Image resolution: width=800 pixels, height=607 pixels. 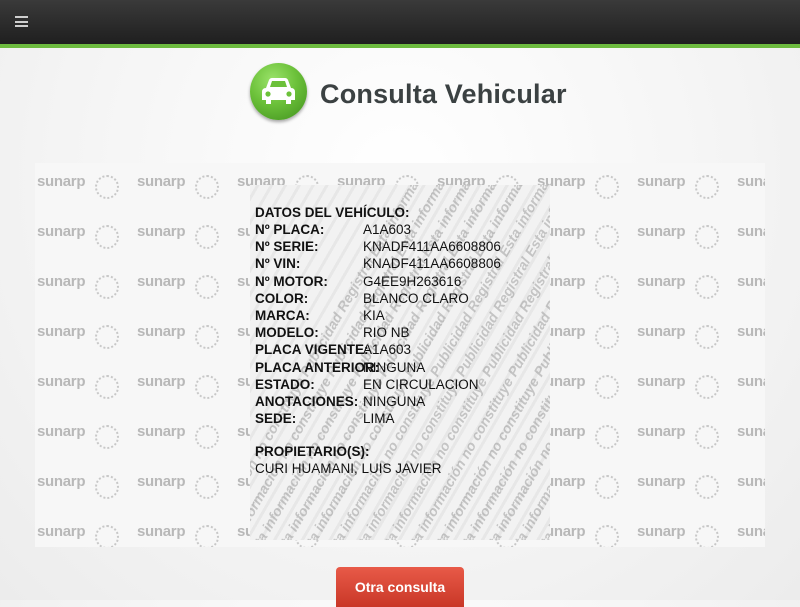 I want to click on vehicle-field-row: PLACA VIGENTE: A1A603, so click(x=405, y=349).